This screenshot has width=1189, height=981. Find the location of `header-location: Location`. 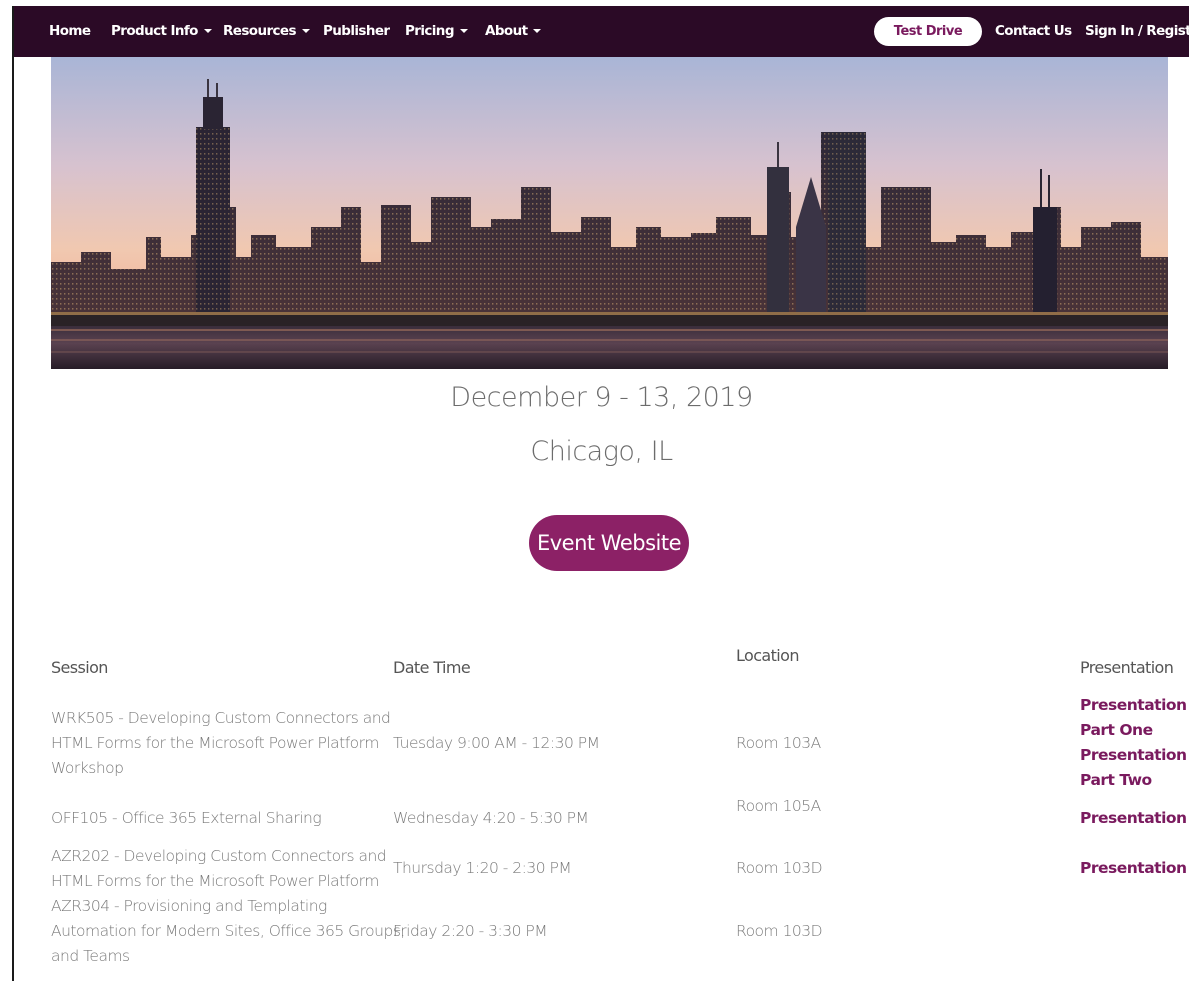

header-location: Location is located at coordinates (767, 655).